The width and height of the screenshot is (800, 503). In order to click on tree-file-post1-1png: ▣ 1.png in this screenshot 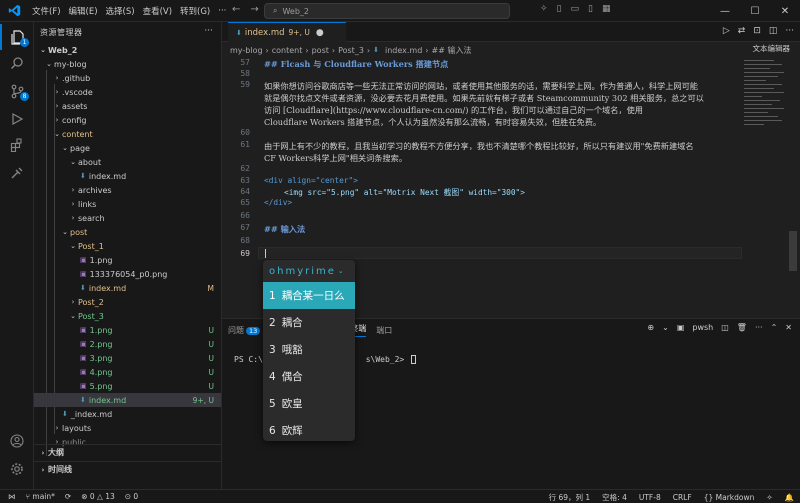, I will do `click(127, 260)`.